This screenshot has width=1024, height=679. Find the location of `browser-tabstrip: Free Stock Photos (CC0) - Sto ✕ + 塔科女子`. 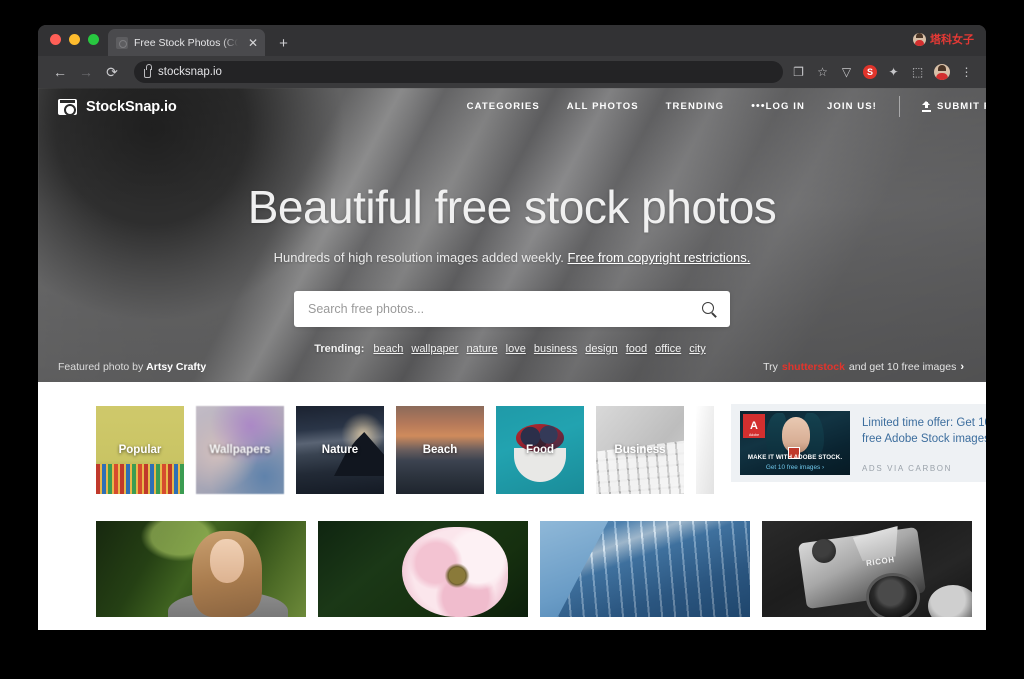

browser-tabstrip: Free Stock Photos (CC0) - Sto ✕ + 塔科女子 is located at coordinates (512, 40).